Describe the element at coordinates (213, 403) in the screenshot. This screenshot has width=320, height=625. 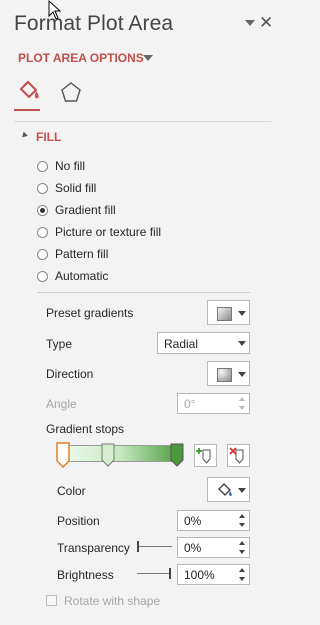
I see `angle-input: 0°` at that location.